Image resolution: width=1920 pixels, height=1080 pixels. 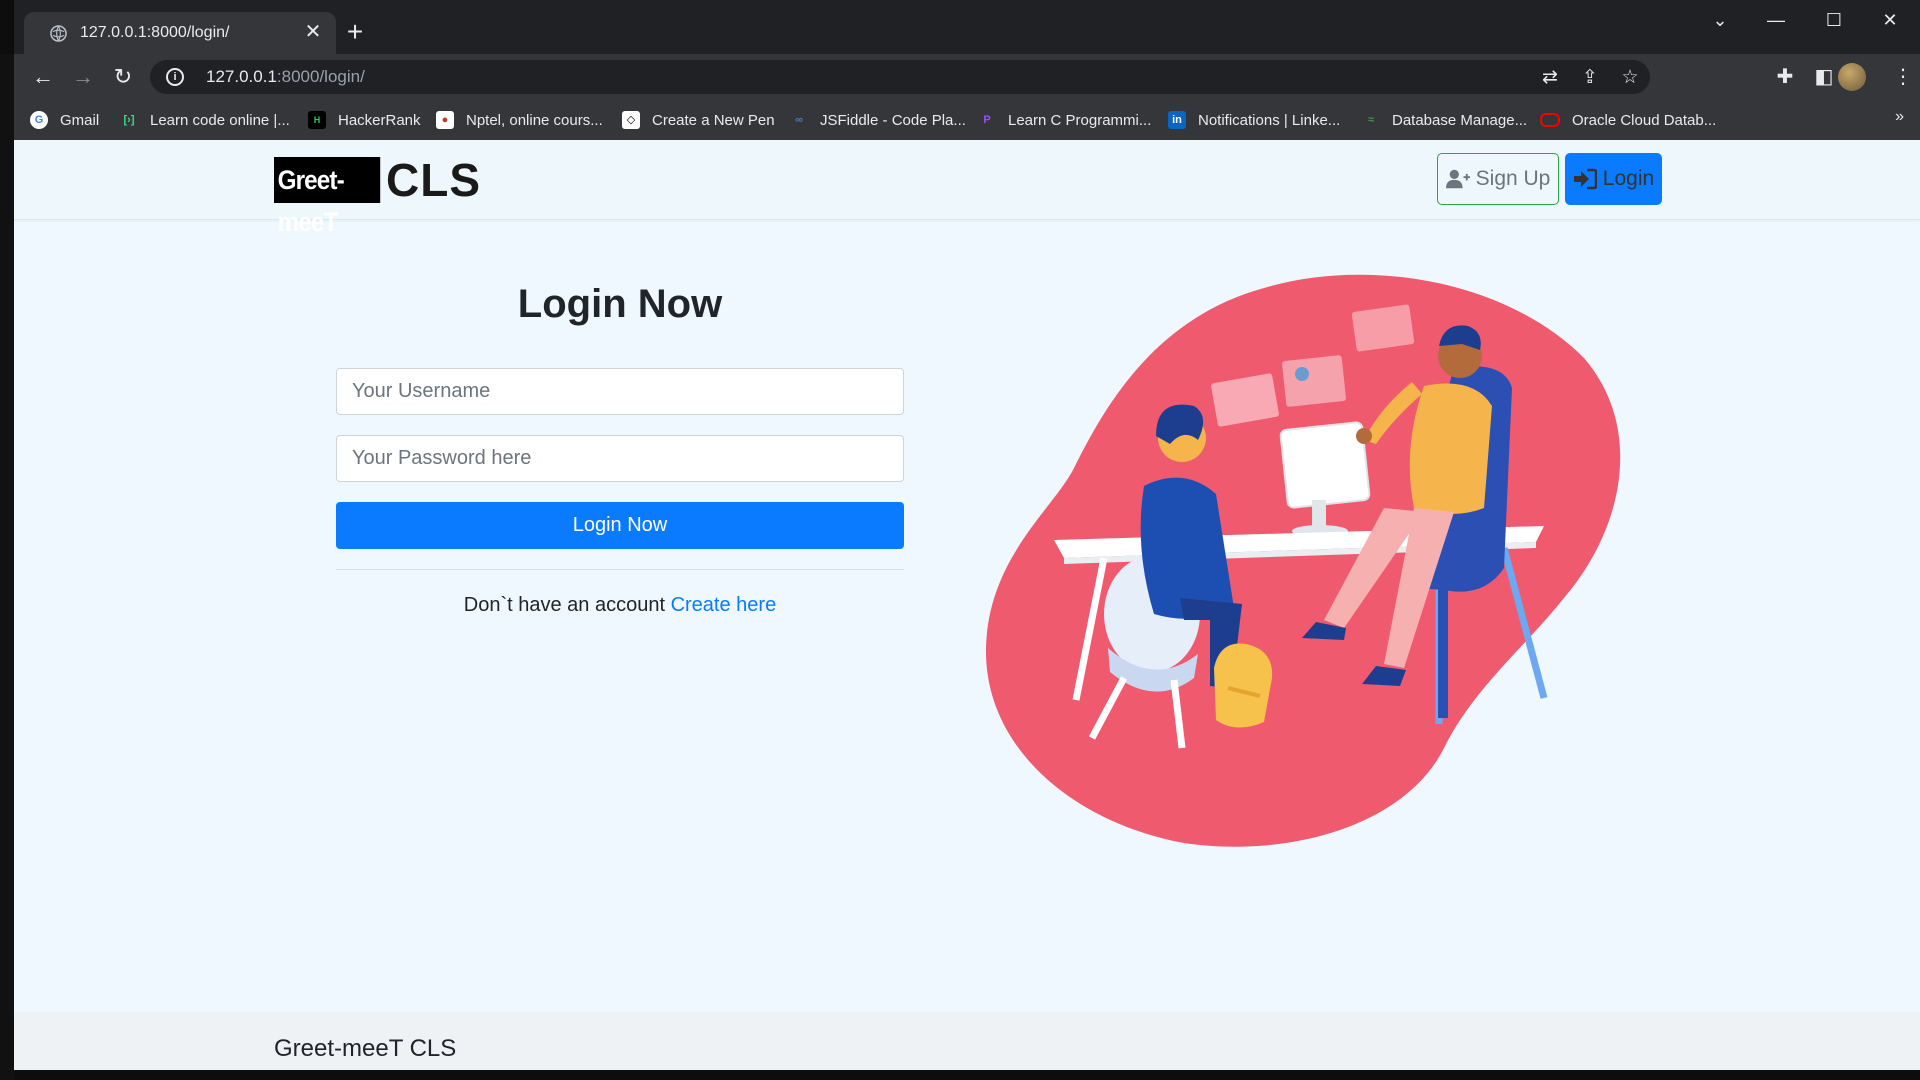 I want to click on create-account-link: Create here, so click(x=724, y=605).